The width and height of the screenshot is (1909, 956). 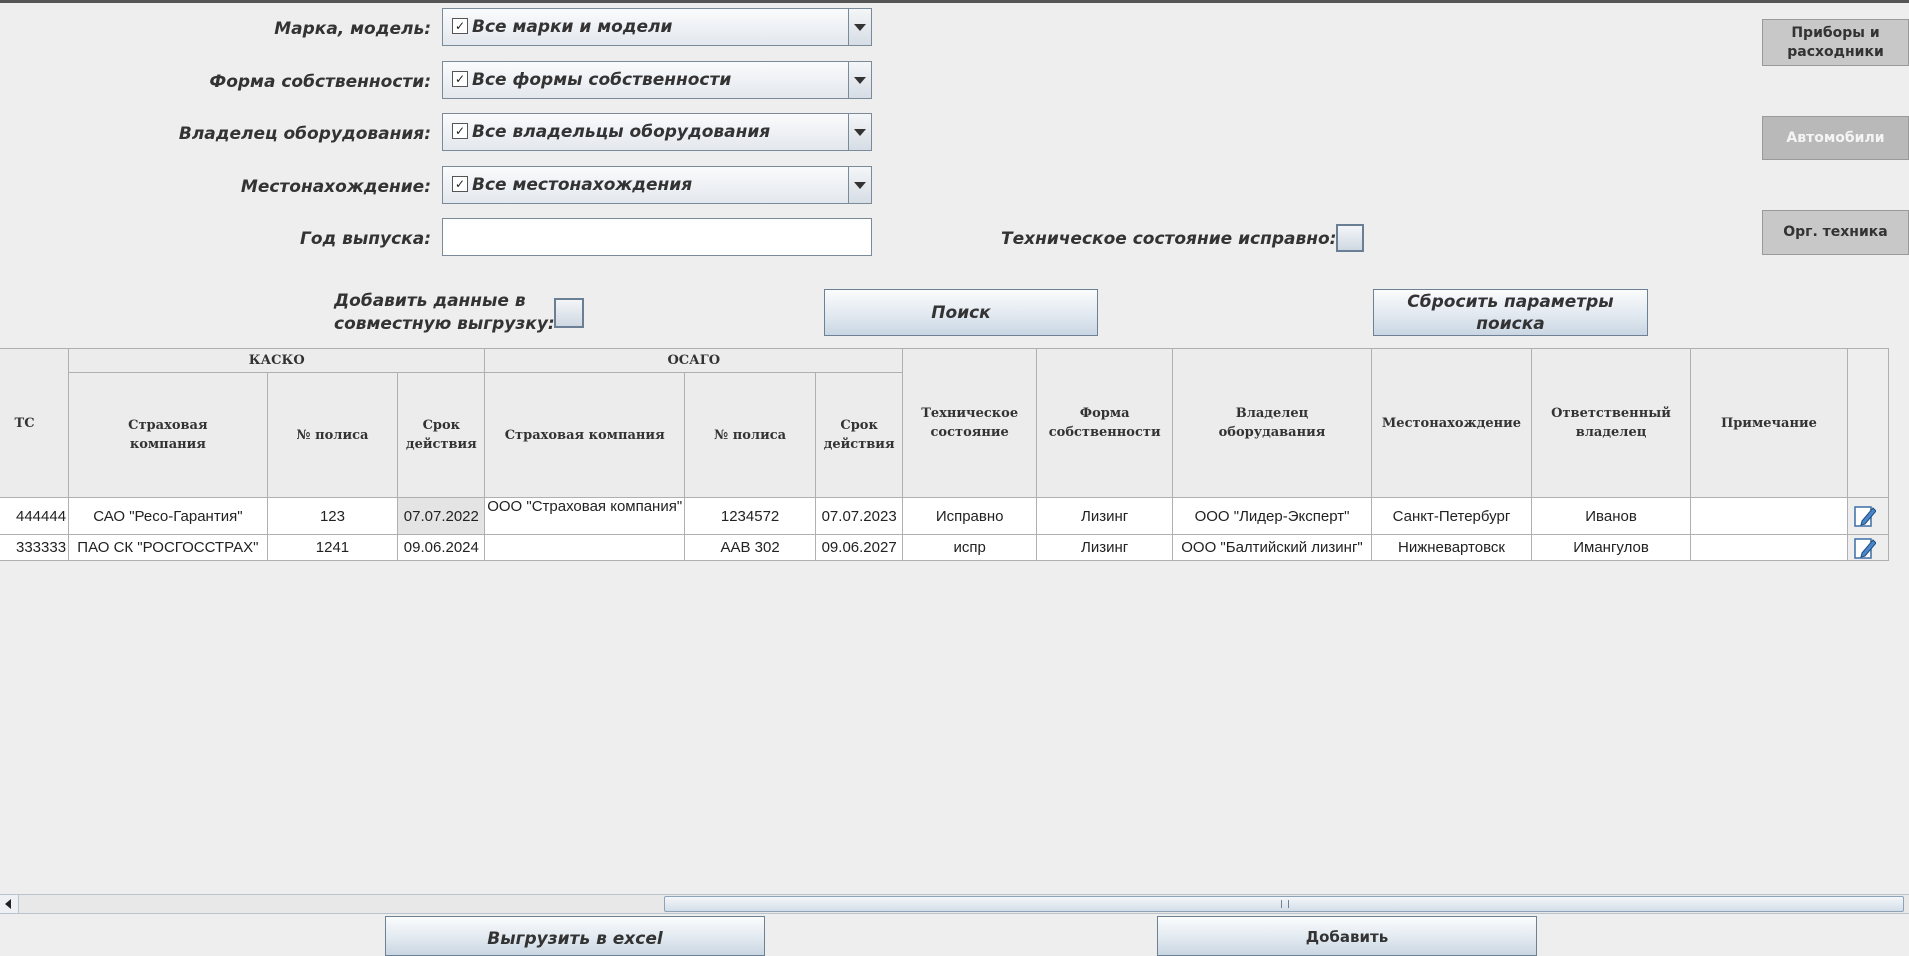 What do you see at coordinates (9, 904) in the screenshot?
I see `arrow-left-icon` at bounding box center [9, 904].